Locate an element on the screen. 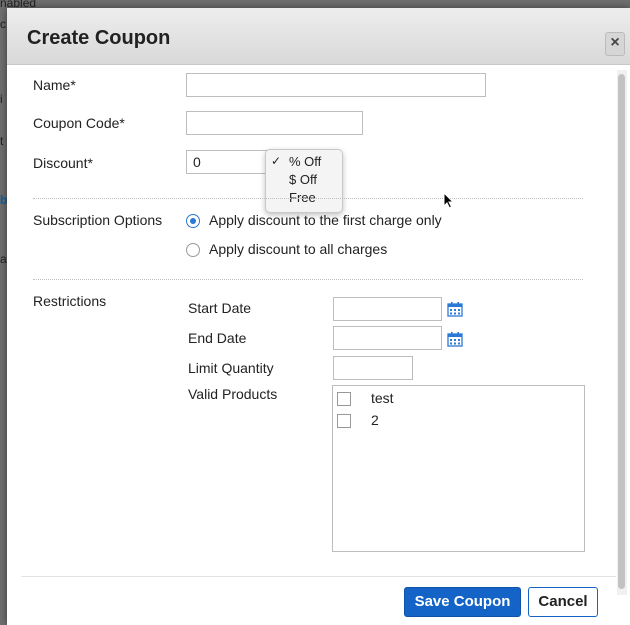  valid-products-label: Valid Products is located at coordinates (233, 394).